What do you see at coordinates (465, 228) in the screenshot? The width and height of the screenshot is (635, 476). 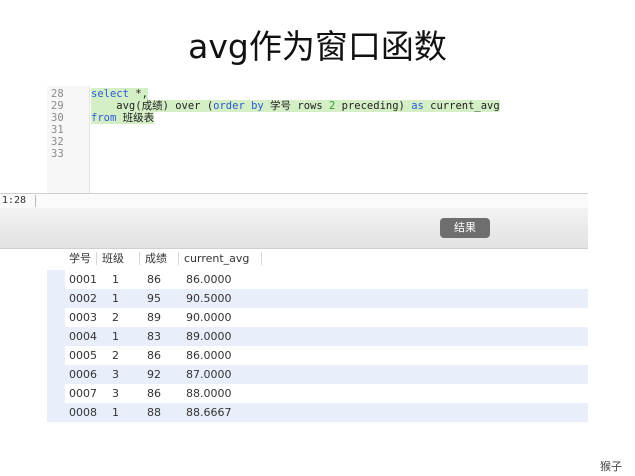 I see `results-tab: 结果` at bounding box center [465, 228].